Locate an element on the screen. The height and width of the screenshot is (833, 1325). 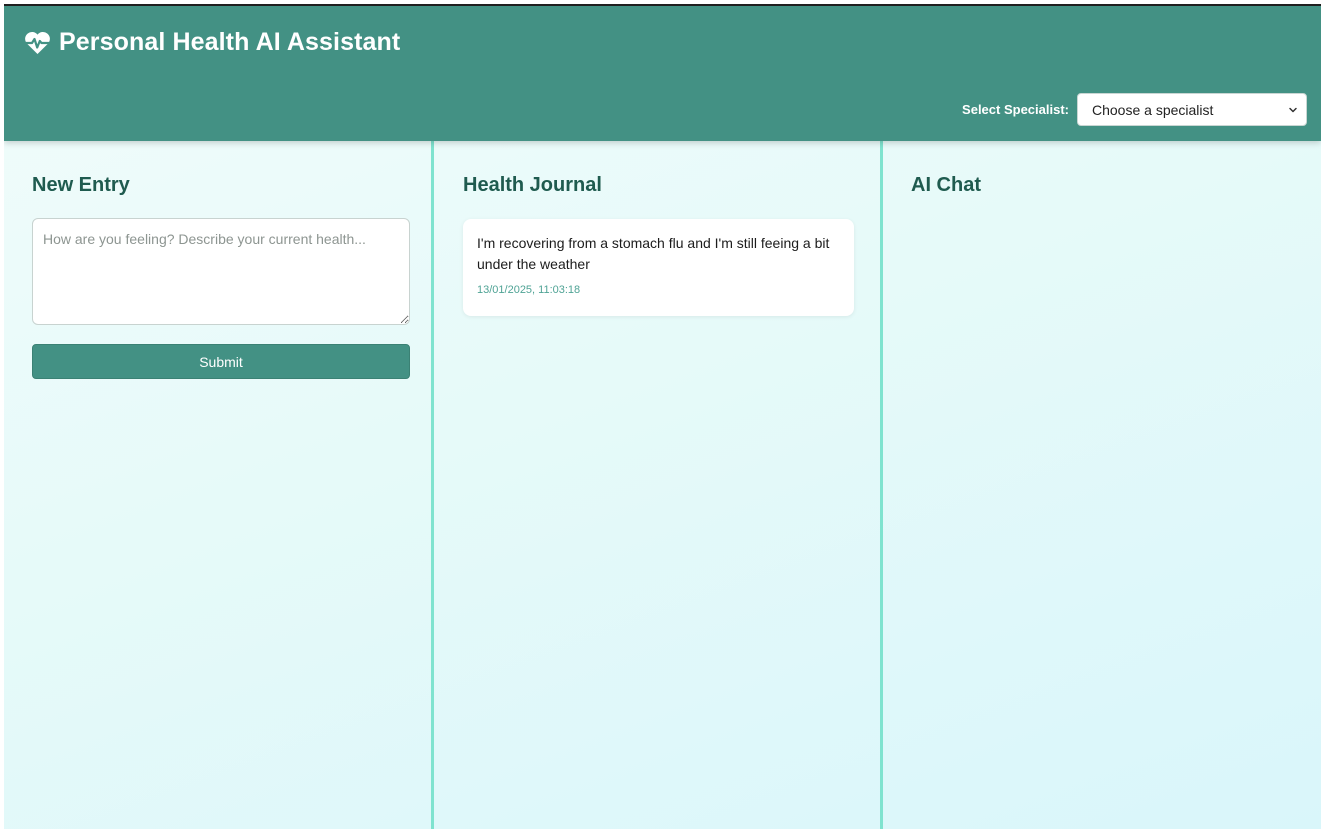
heart-pulse-icon is located at coordinates (37, 43).